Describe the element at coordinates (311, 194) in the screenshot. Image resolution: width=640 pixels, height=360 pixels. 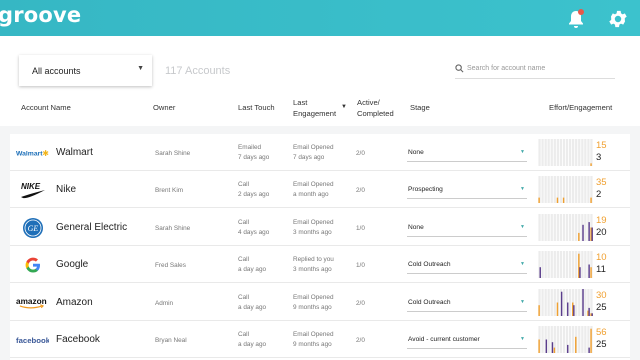
I see `last-engagement-time: a month ago` at that location.